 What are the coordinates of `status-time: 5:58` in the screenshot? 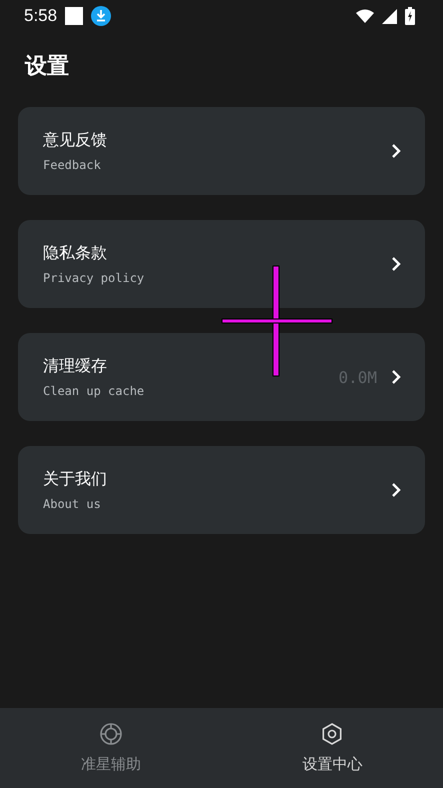 It's located at (41, 16).